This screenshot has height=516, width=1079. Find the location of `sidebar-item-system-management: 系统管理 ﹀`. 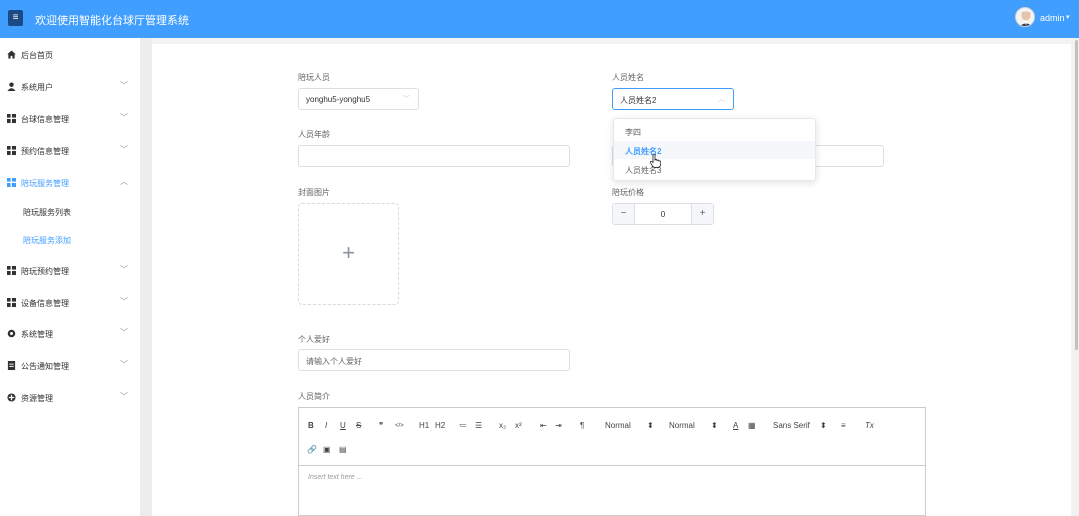

sidebar-item-system-management: 系统管理 ﹀ is located at coordinates (70, 333).